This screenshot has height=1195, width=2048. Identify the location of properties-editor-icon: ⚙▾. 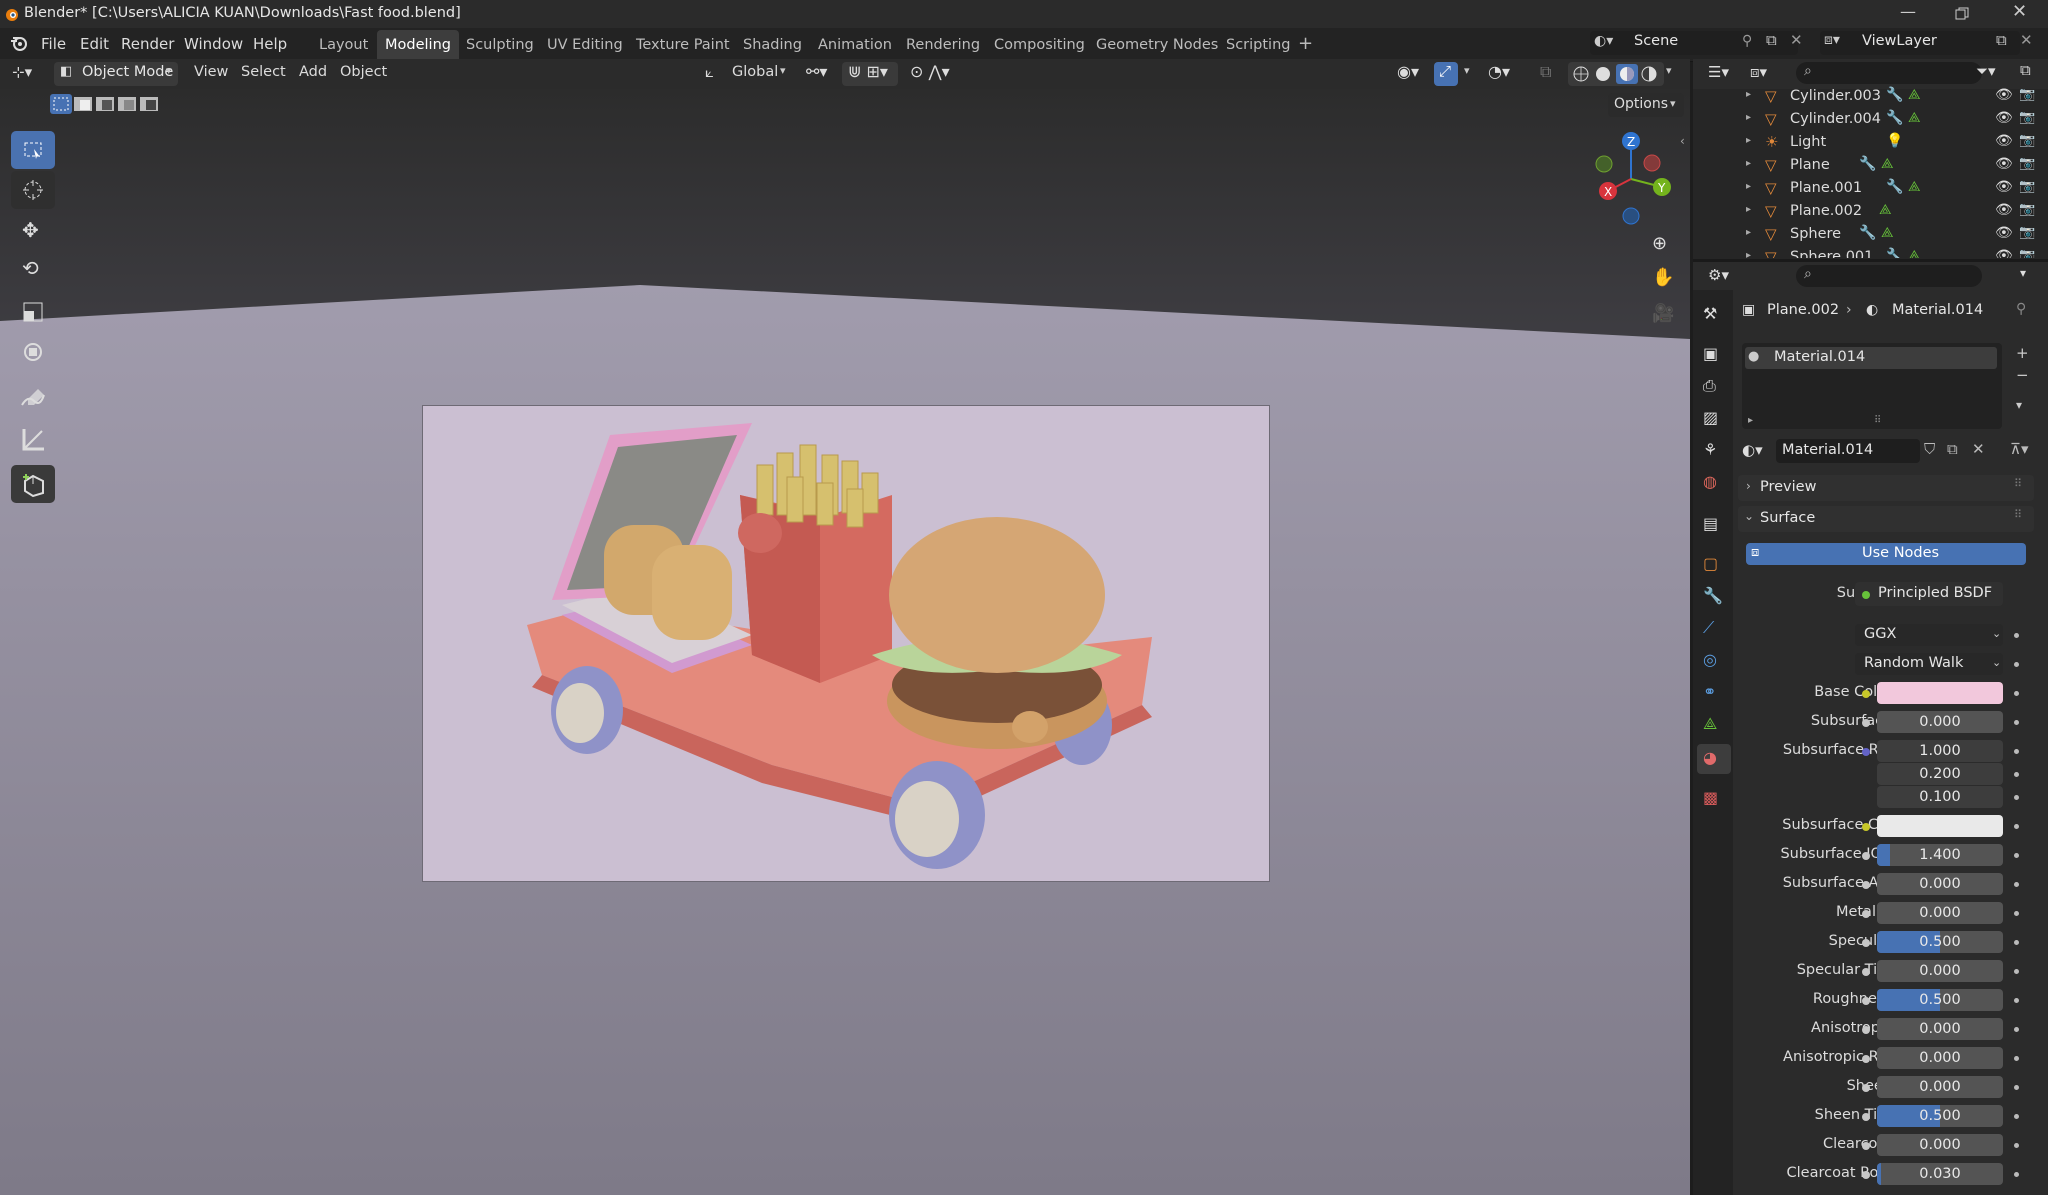
(1718, 275).